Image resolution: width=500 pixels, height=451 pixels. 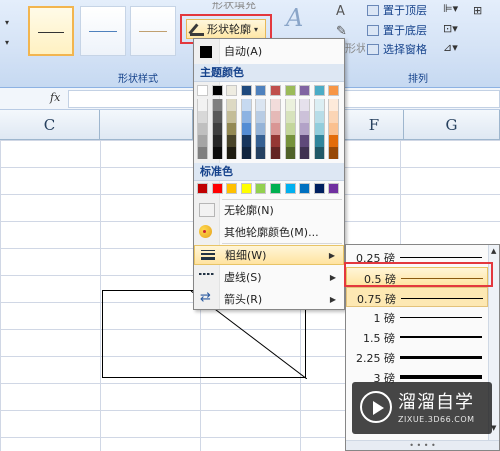 What do you see at coordinates (269, 51) in the screenshot?
I see `menu-item-automatic: 自动(A)` at bounding box center [269, 51].